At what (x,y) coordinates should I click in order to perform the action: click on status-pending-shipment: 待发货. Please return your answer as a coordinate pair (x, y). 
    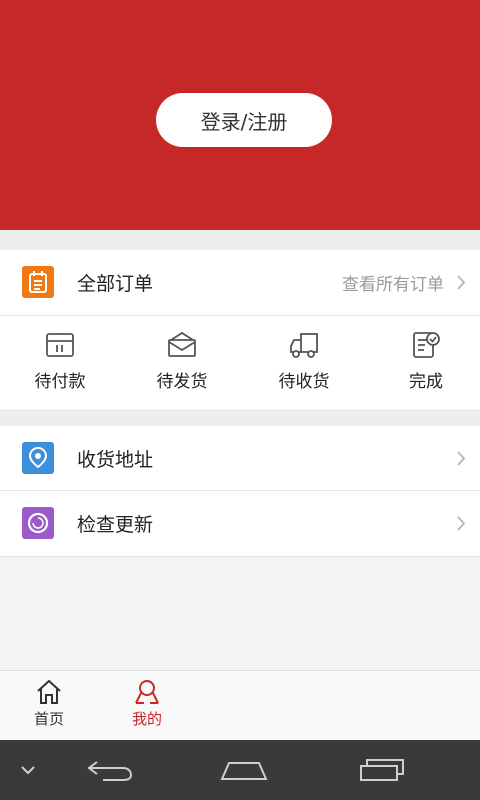
    Looking at the image, I should click on (182, 363).